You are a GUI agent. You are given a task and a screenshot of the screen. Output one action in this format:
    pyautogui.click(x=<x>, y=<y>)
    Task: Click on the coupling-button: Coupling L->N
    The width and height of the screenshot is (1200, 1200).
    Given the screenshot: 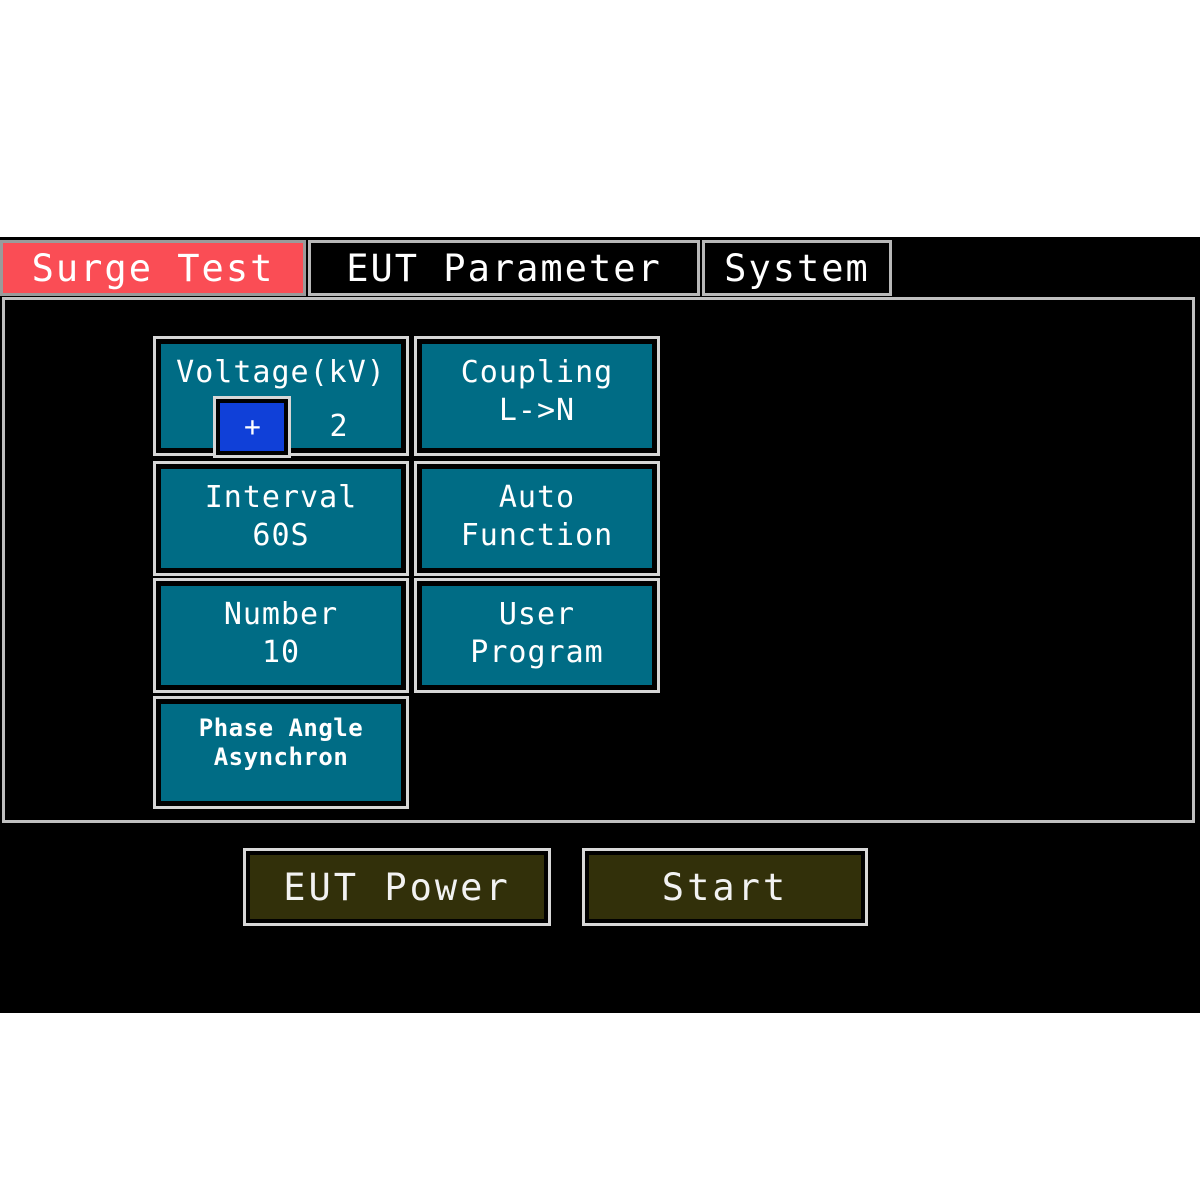 What is the action you would take?
    pyautogui.click(x=537, y=396)
    